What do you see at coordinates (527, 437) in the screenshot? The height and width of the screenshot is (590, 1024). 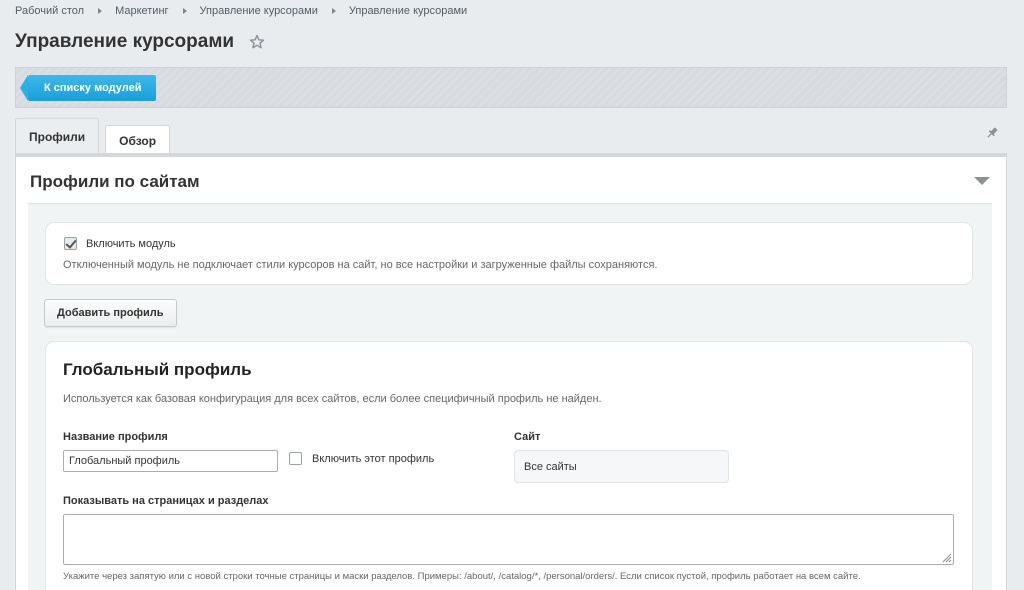 I see `site-label: Сайт` at bounding box center [527, 437].